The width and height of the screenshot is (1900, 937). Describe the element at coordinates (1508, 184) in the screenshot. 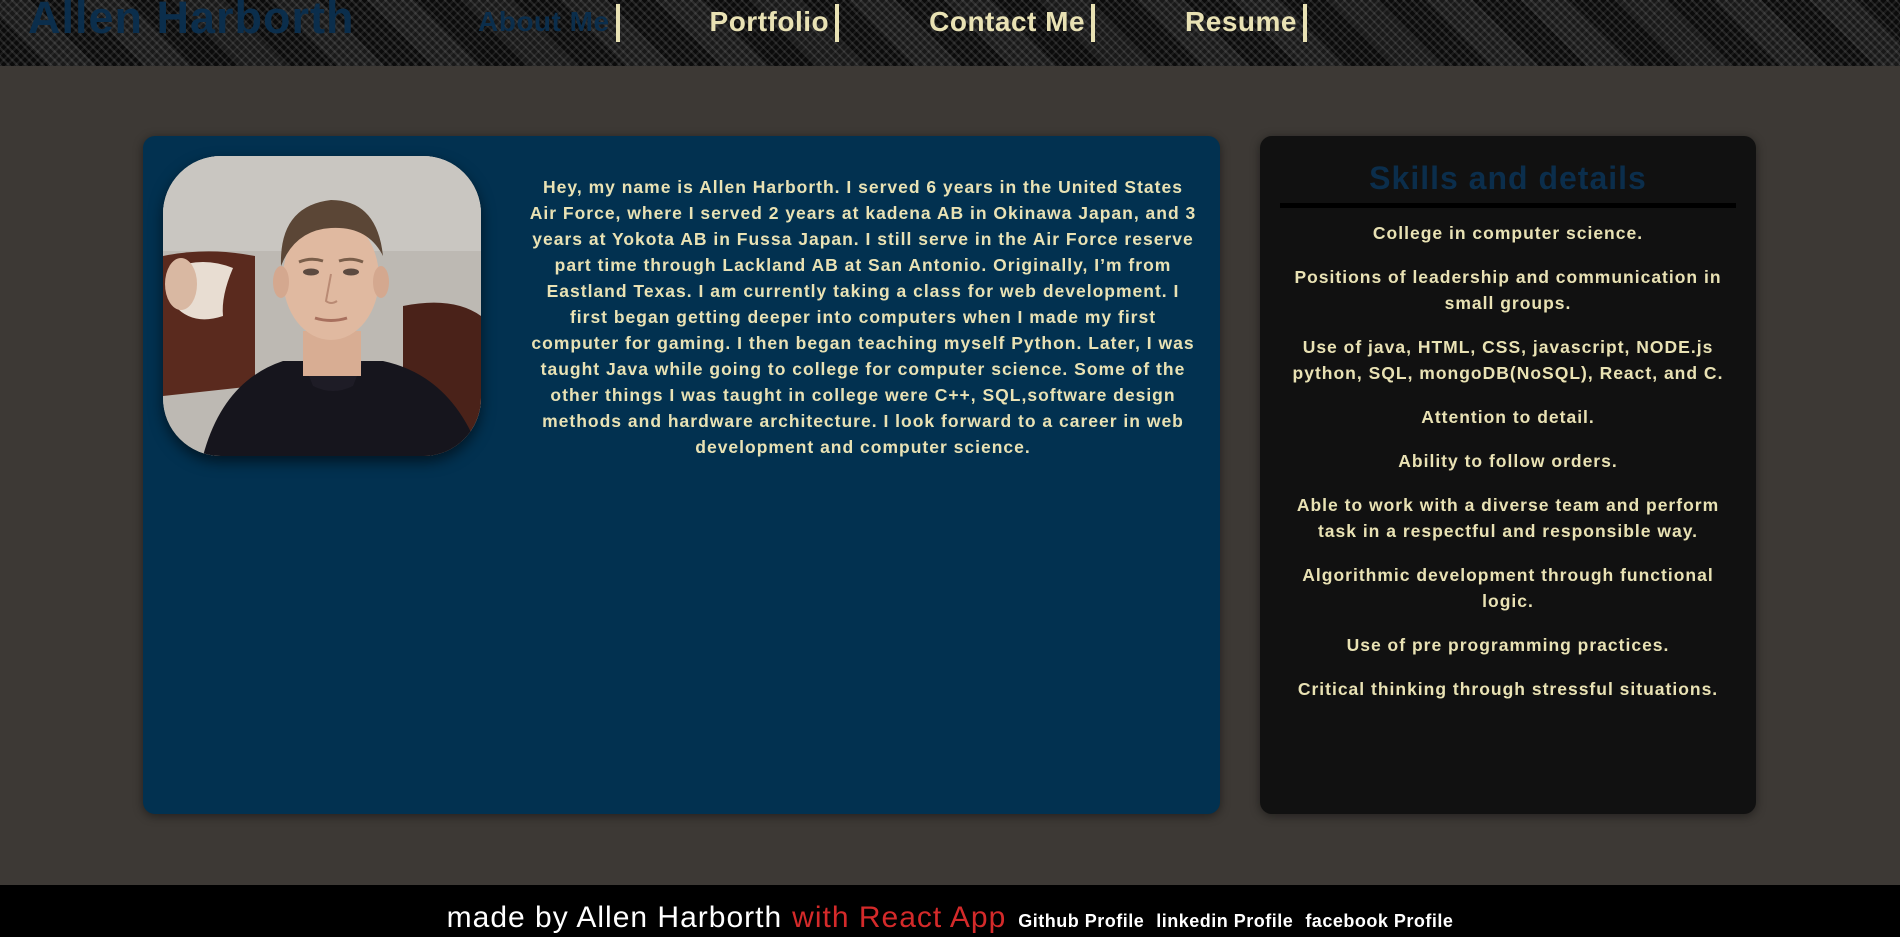

I see `skills-title: Skills and details` at that location.